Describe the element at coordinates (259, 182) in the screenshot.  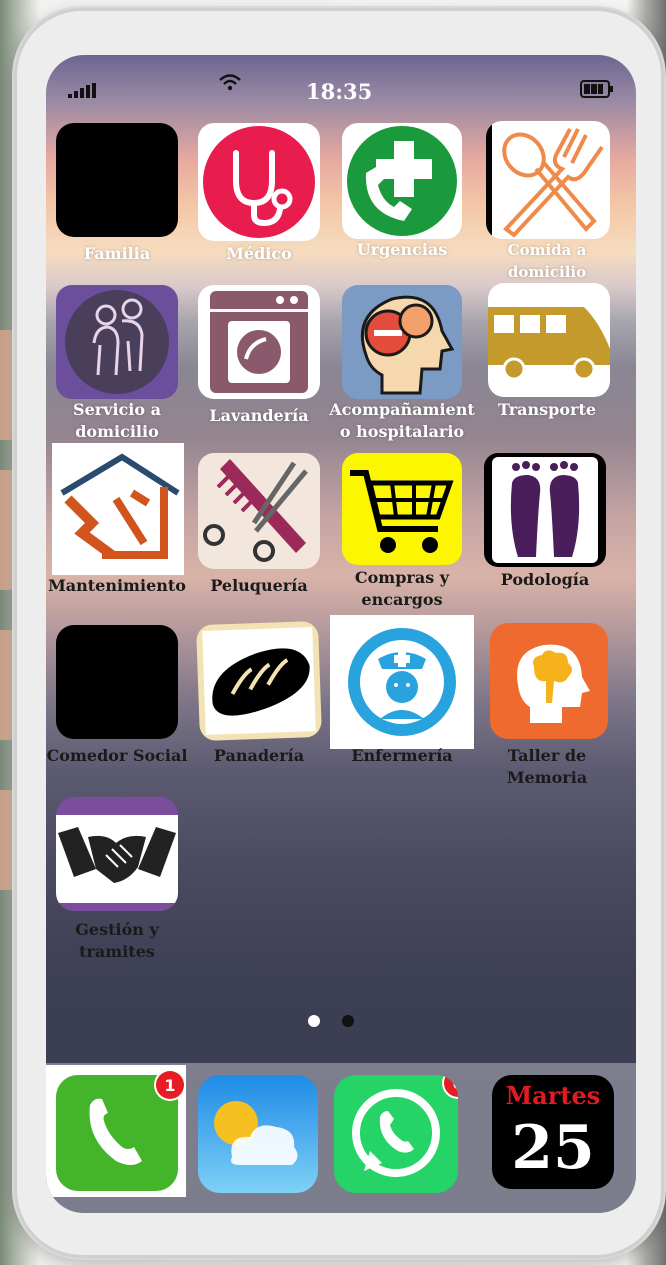
I see `stethoscope-icon` at that location.